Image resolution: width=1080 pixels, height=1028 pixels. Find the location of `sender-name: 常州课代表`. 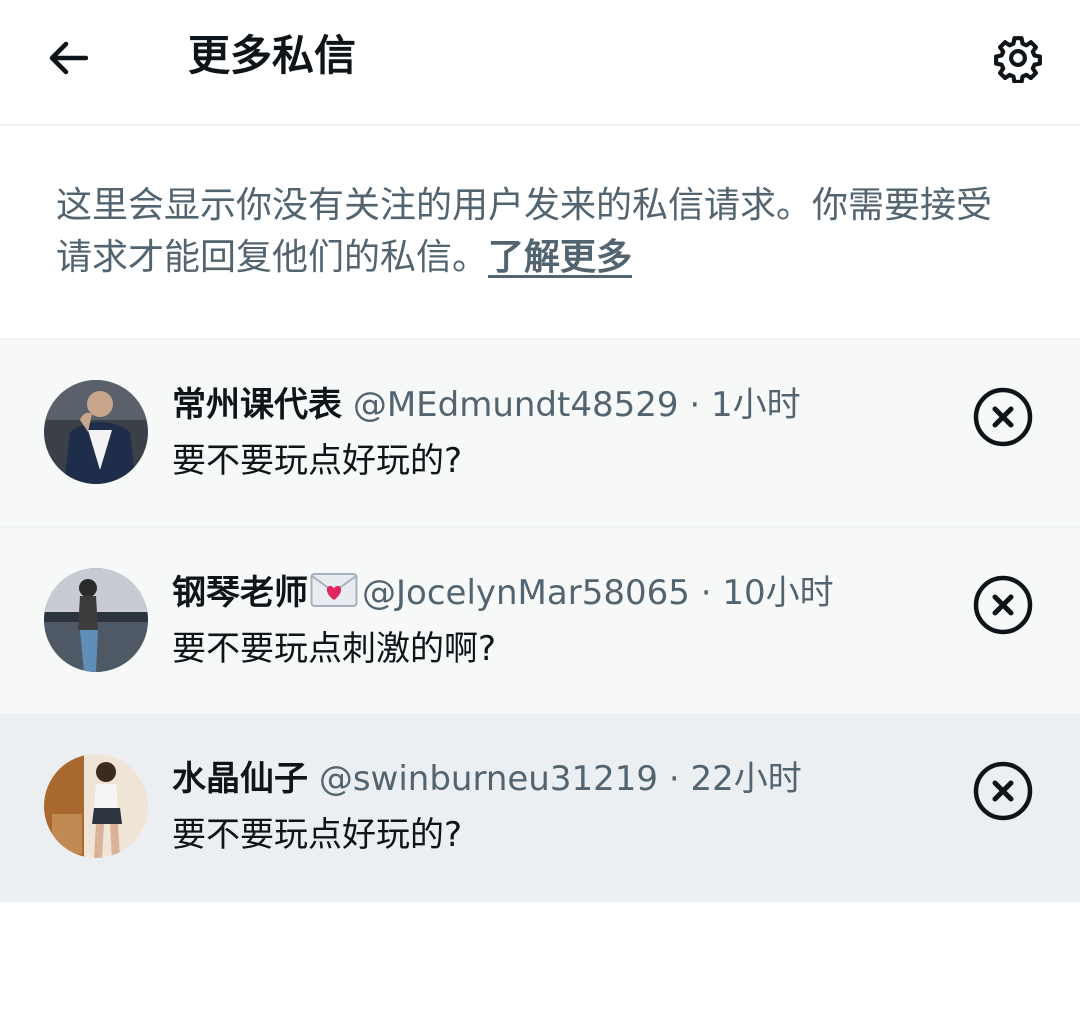

sender-name: 常州课代表 is located at coordinates (257, 405).